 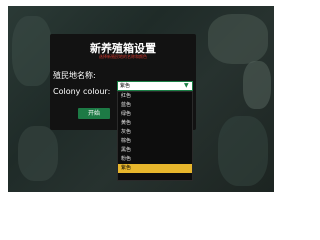 What do you see at coordinates (154, 74) in the screenshot?
I see `colony-name-input` at bounding box center [154, 74].